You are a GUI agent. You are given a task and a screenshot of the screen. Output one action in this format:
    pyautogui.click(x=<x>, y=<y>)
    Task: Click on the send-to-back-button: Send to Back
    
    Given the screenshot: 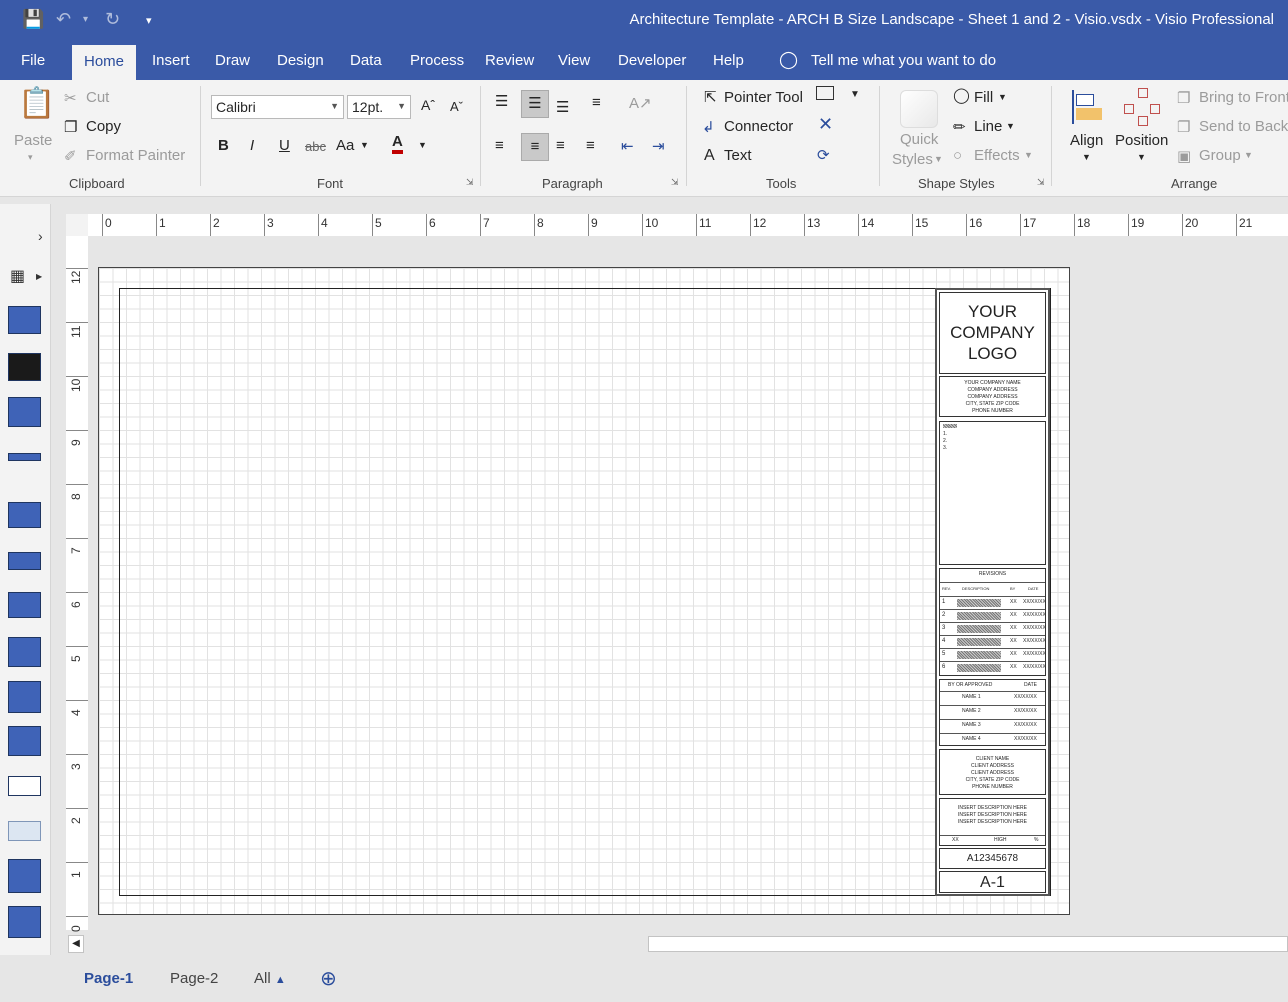 What is the action you would take?
    pyautogui.click(x=1243, y=126)
    